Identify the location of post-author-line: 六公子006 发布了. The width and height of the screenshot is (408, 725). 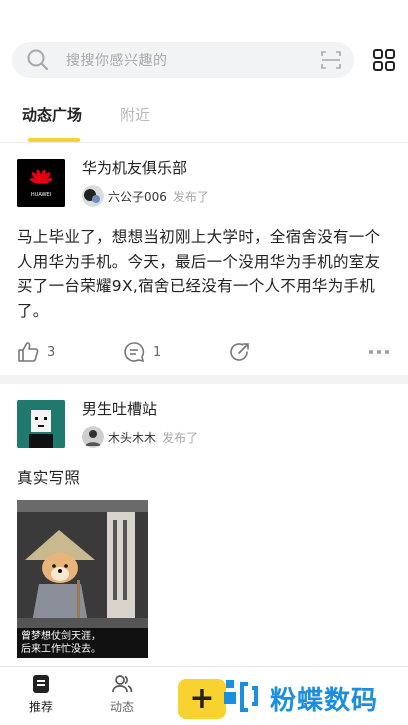
(145, 196).